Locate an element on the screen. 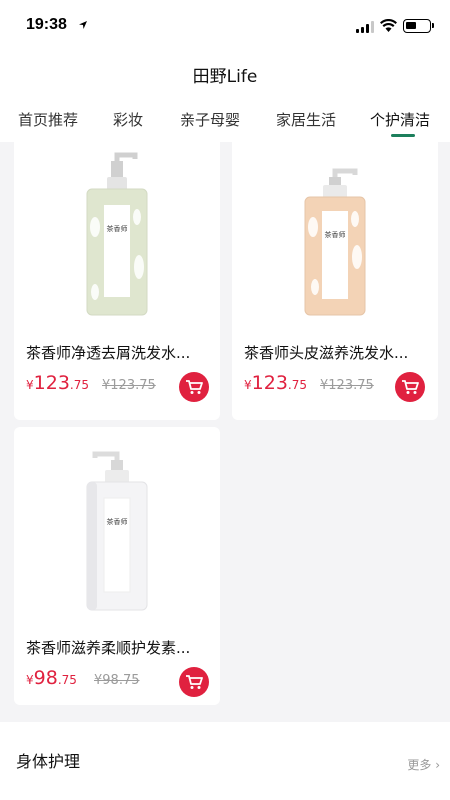  tab-home-living: 家居生活 is located at coordinates (306, 119).